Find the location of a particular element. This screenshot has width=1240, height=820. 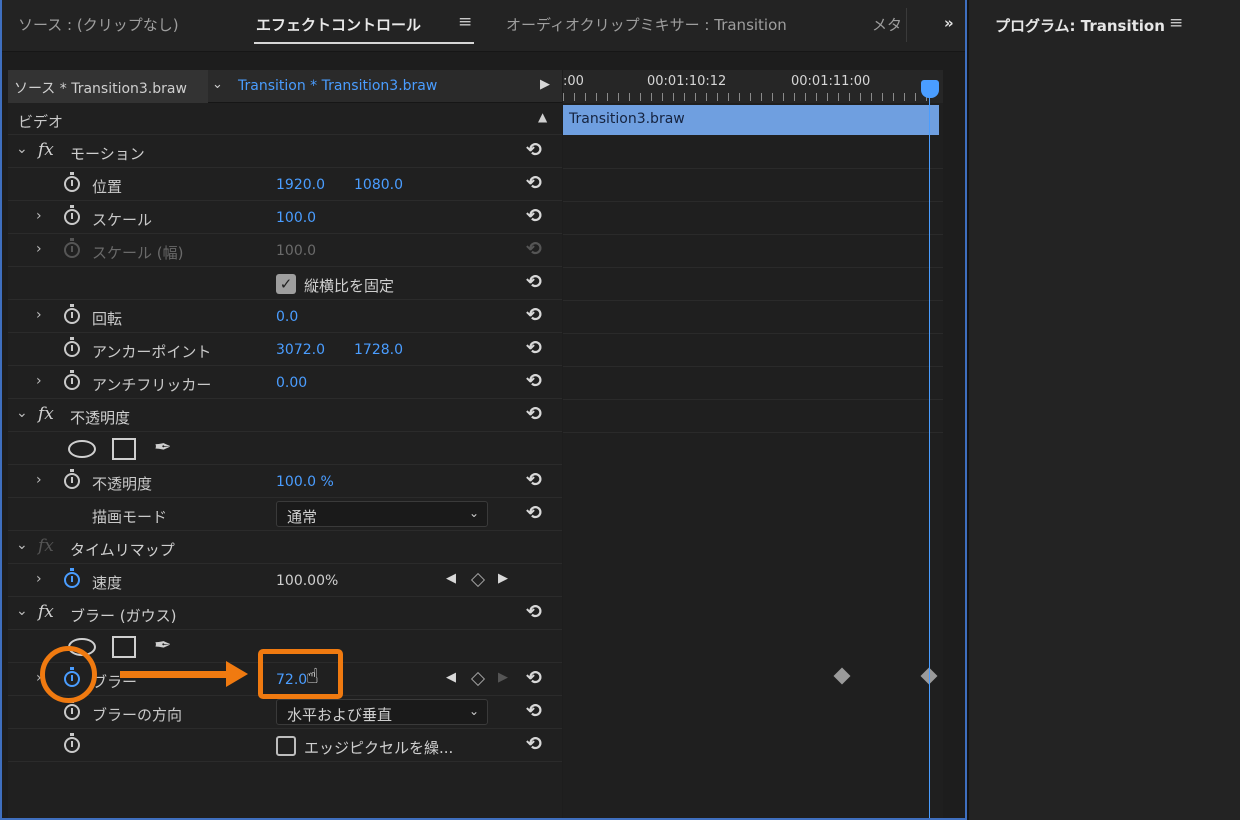

anchor-reset-icon: ⟲ is located at coordinates (534, 348).